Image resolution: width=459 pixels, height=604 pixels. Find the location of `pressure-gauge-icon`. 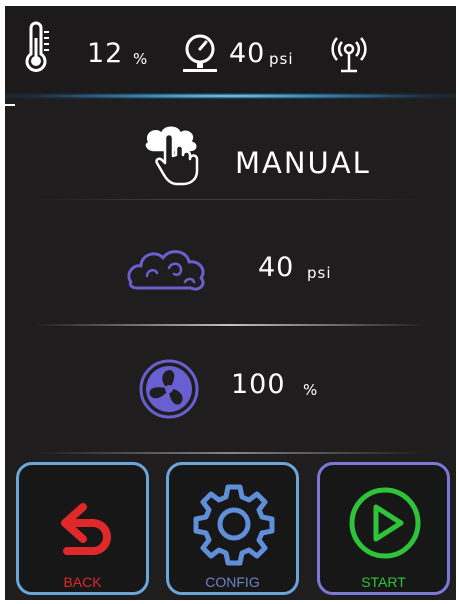

pressure-gauge-icon is located at coordinates (200, 53).